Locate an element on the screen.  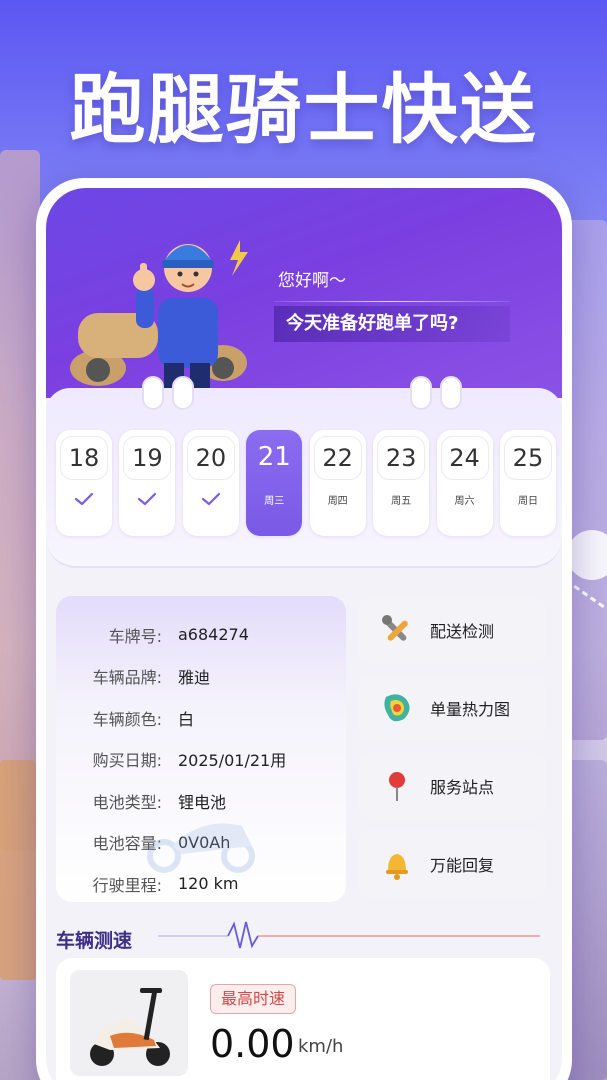
quick-reply-button: 万能回复 is located at coordinates (452, 864).